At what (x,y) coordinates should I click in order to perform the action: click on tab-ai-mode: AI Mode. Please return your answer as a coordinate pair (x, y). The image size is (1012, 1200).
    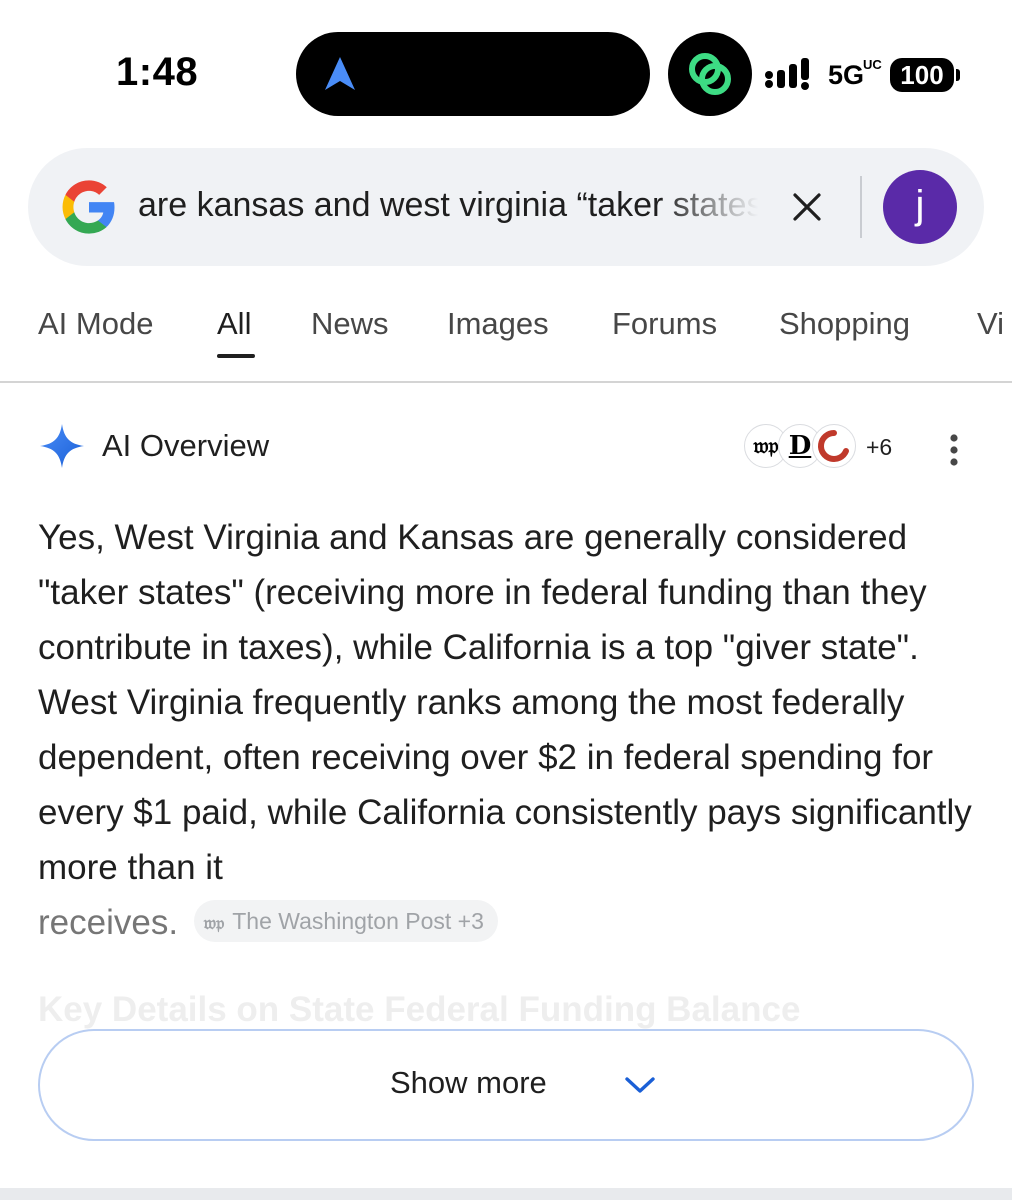
    Looking at the image, I should click on (95, 324).